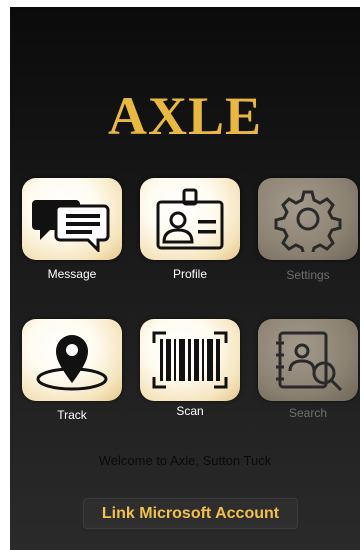 The width and height of the screenshot is (364, 550). I want to click on app-title: AXLE, so click(185, 116).